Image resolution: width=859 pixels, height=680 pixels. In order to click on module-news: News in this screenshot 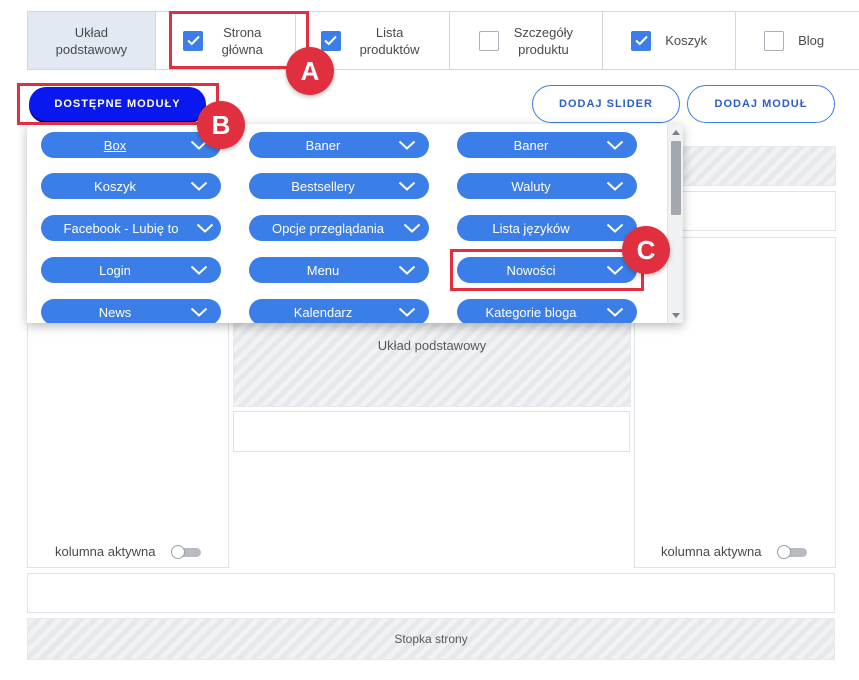, I will do `click(131, 311)`.